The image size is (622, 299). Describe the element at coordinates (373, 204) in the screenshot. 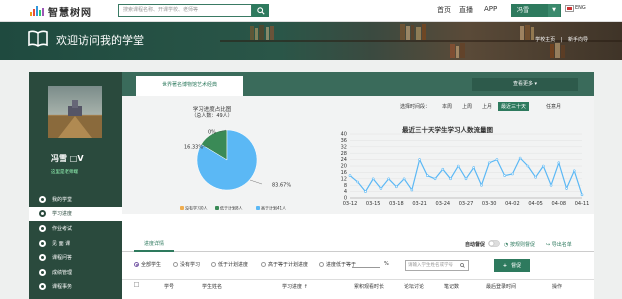

I see `x-tick-label: 03-15` at that location.